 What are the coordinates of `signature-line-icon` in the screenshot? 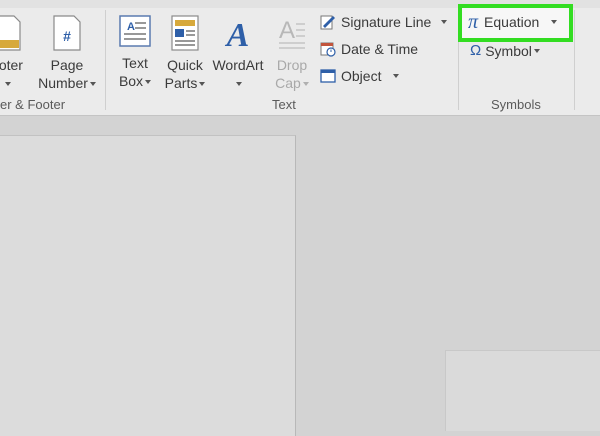 It's located at (327, 22).